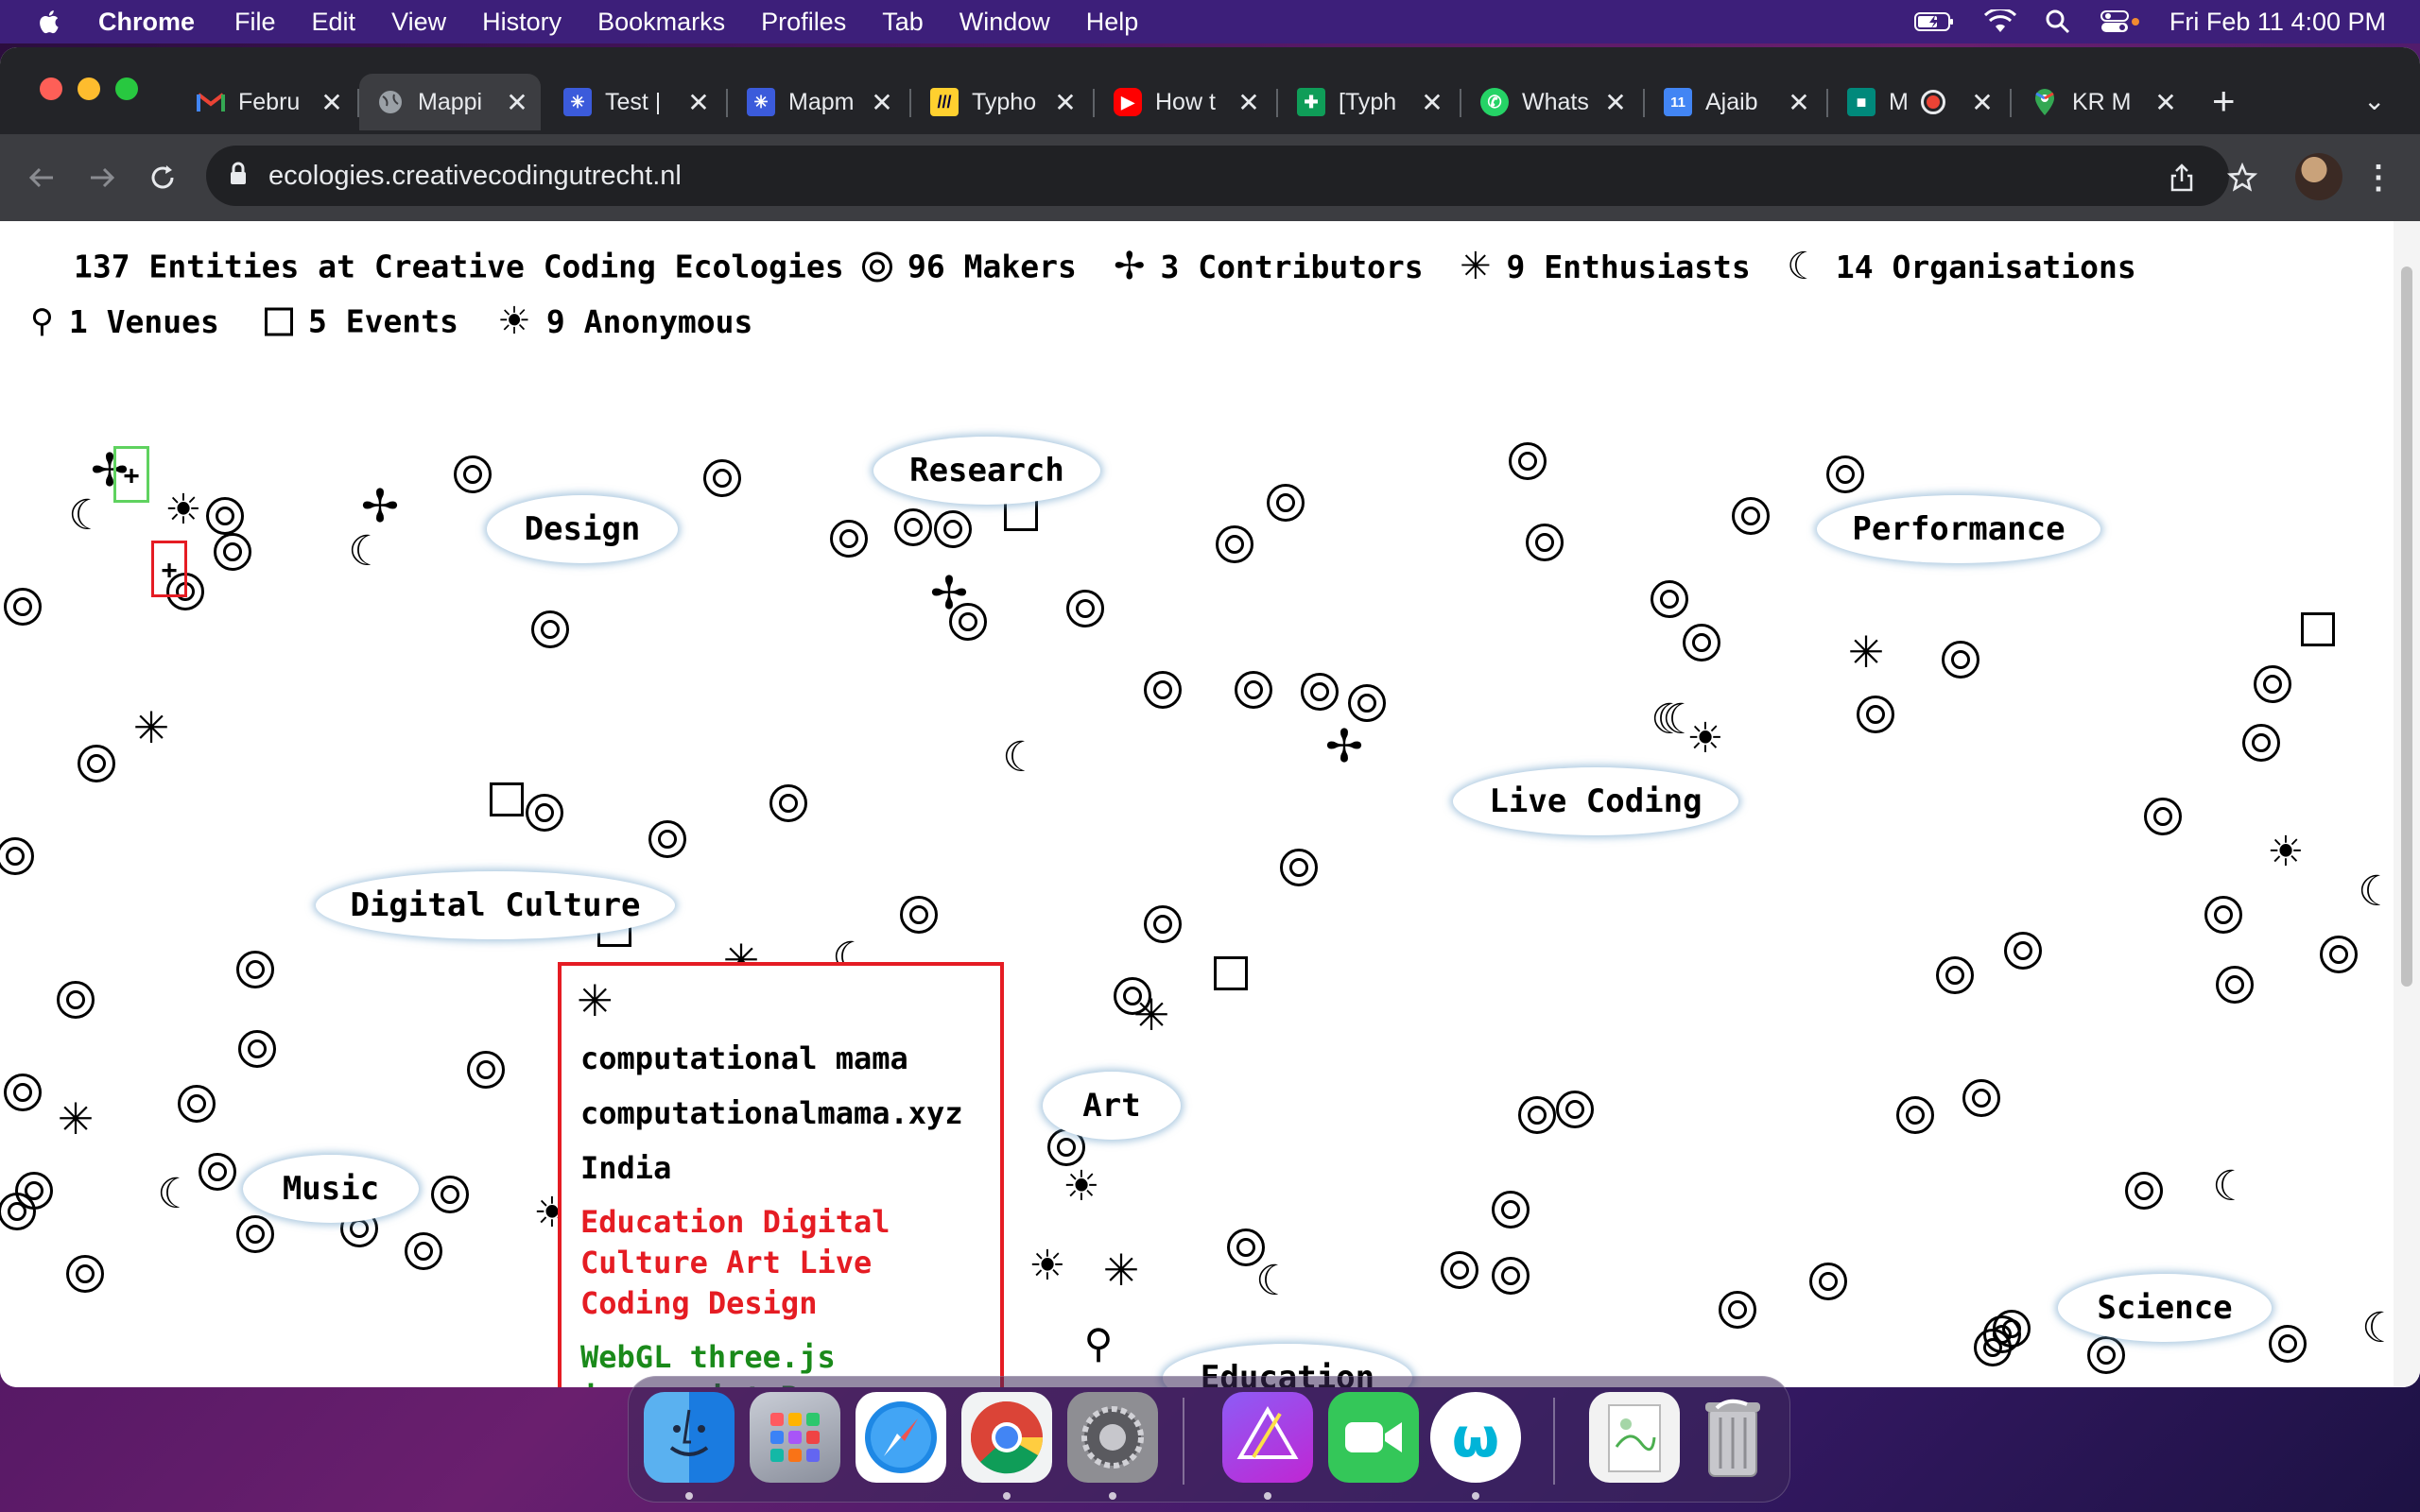  Describe the element at coordinates (582, 529) in the screenshot. I see `topic-design: Design` at that location.